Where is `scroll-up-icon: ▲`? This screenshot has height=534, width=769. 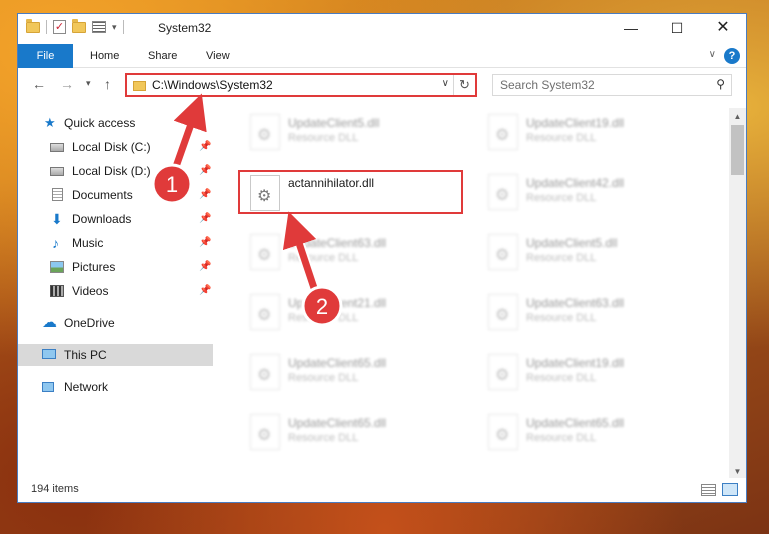
scroll-up-icon: ▲ is located at coordinates (737, 116).